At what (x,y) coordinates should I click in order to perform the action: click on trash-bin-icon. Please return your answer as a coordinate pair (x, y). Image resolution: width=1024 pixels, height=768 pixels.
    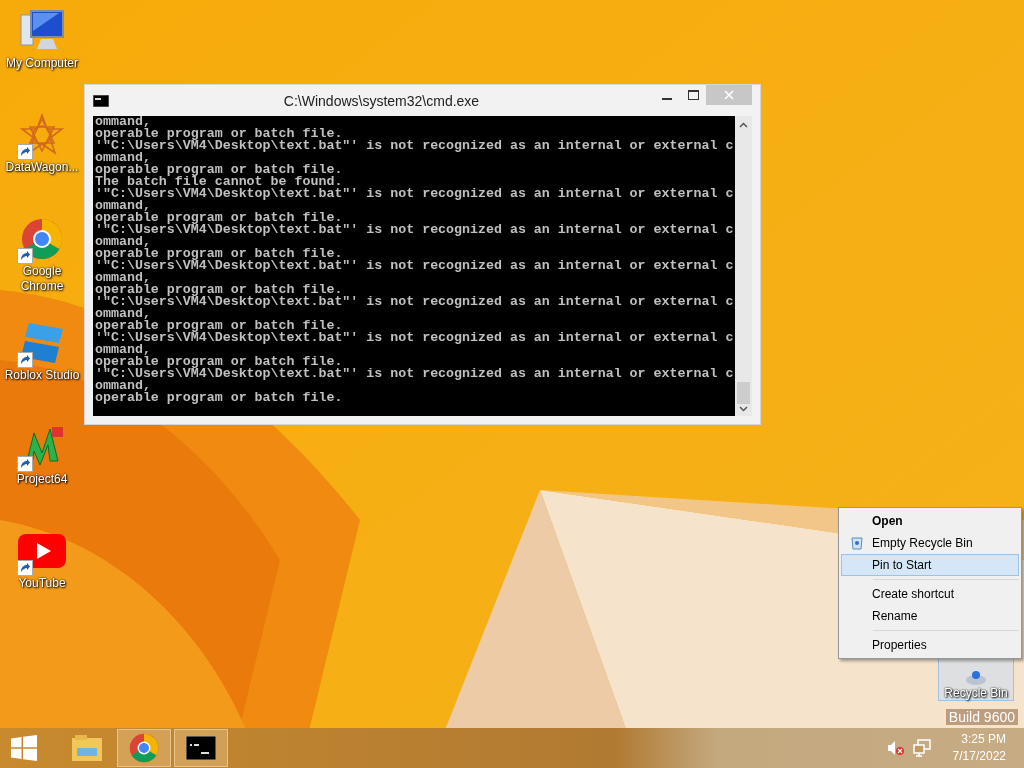
    Looking at the image, I should click on (976, 678).